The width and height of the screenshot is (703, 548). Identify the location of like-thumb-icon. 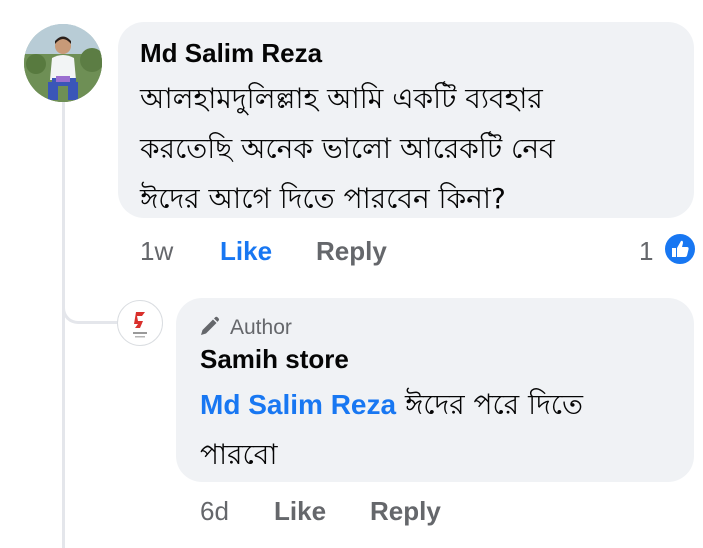
(680, 248).